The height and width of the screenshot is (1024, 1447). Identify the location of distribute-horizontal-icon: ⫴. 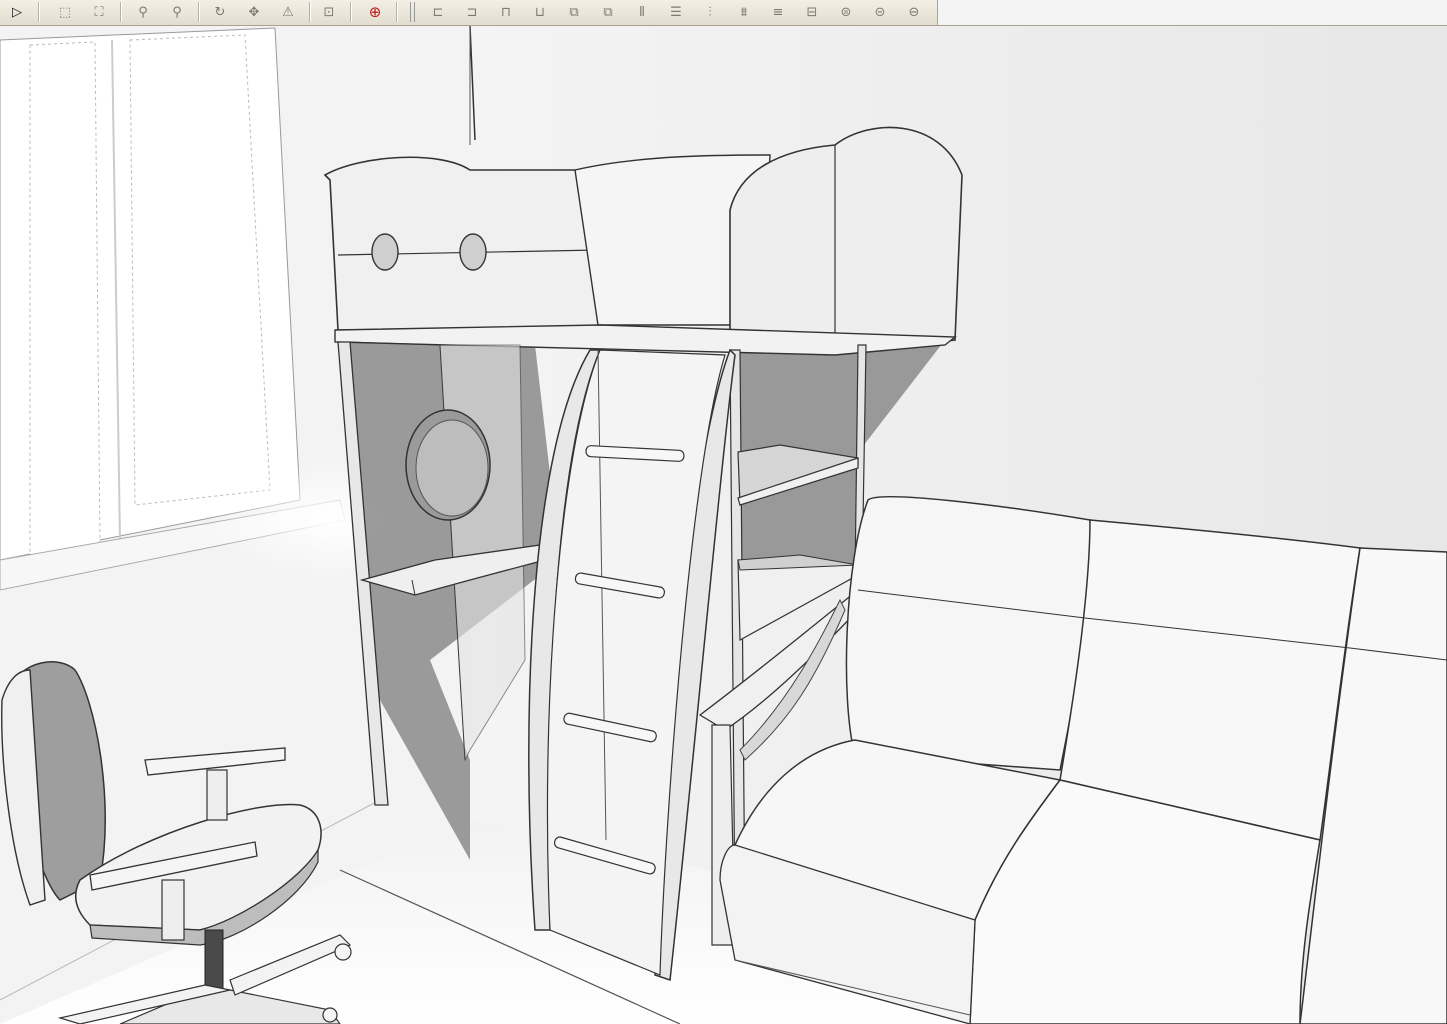
(642, 12).